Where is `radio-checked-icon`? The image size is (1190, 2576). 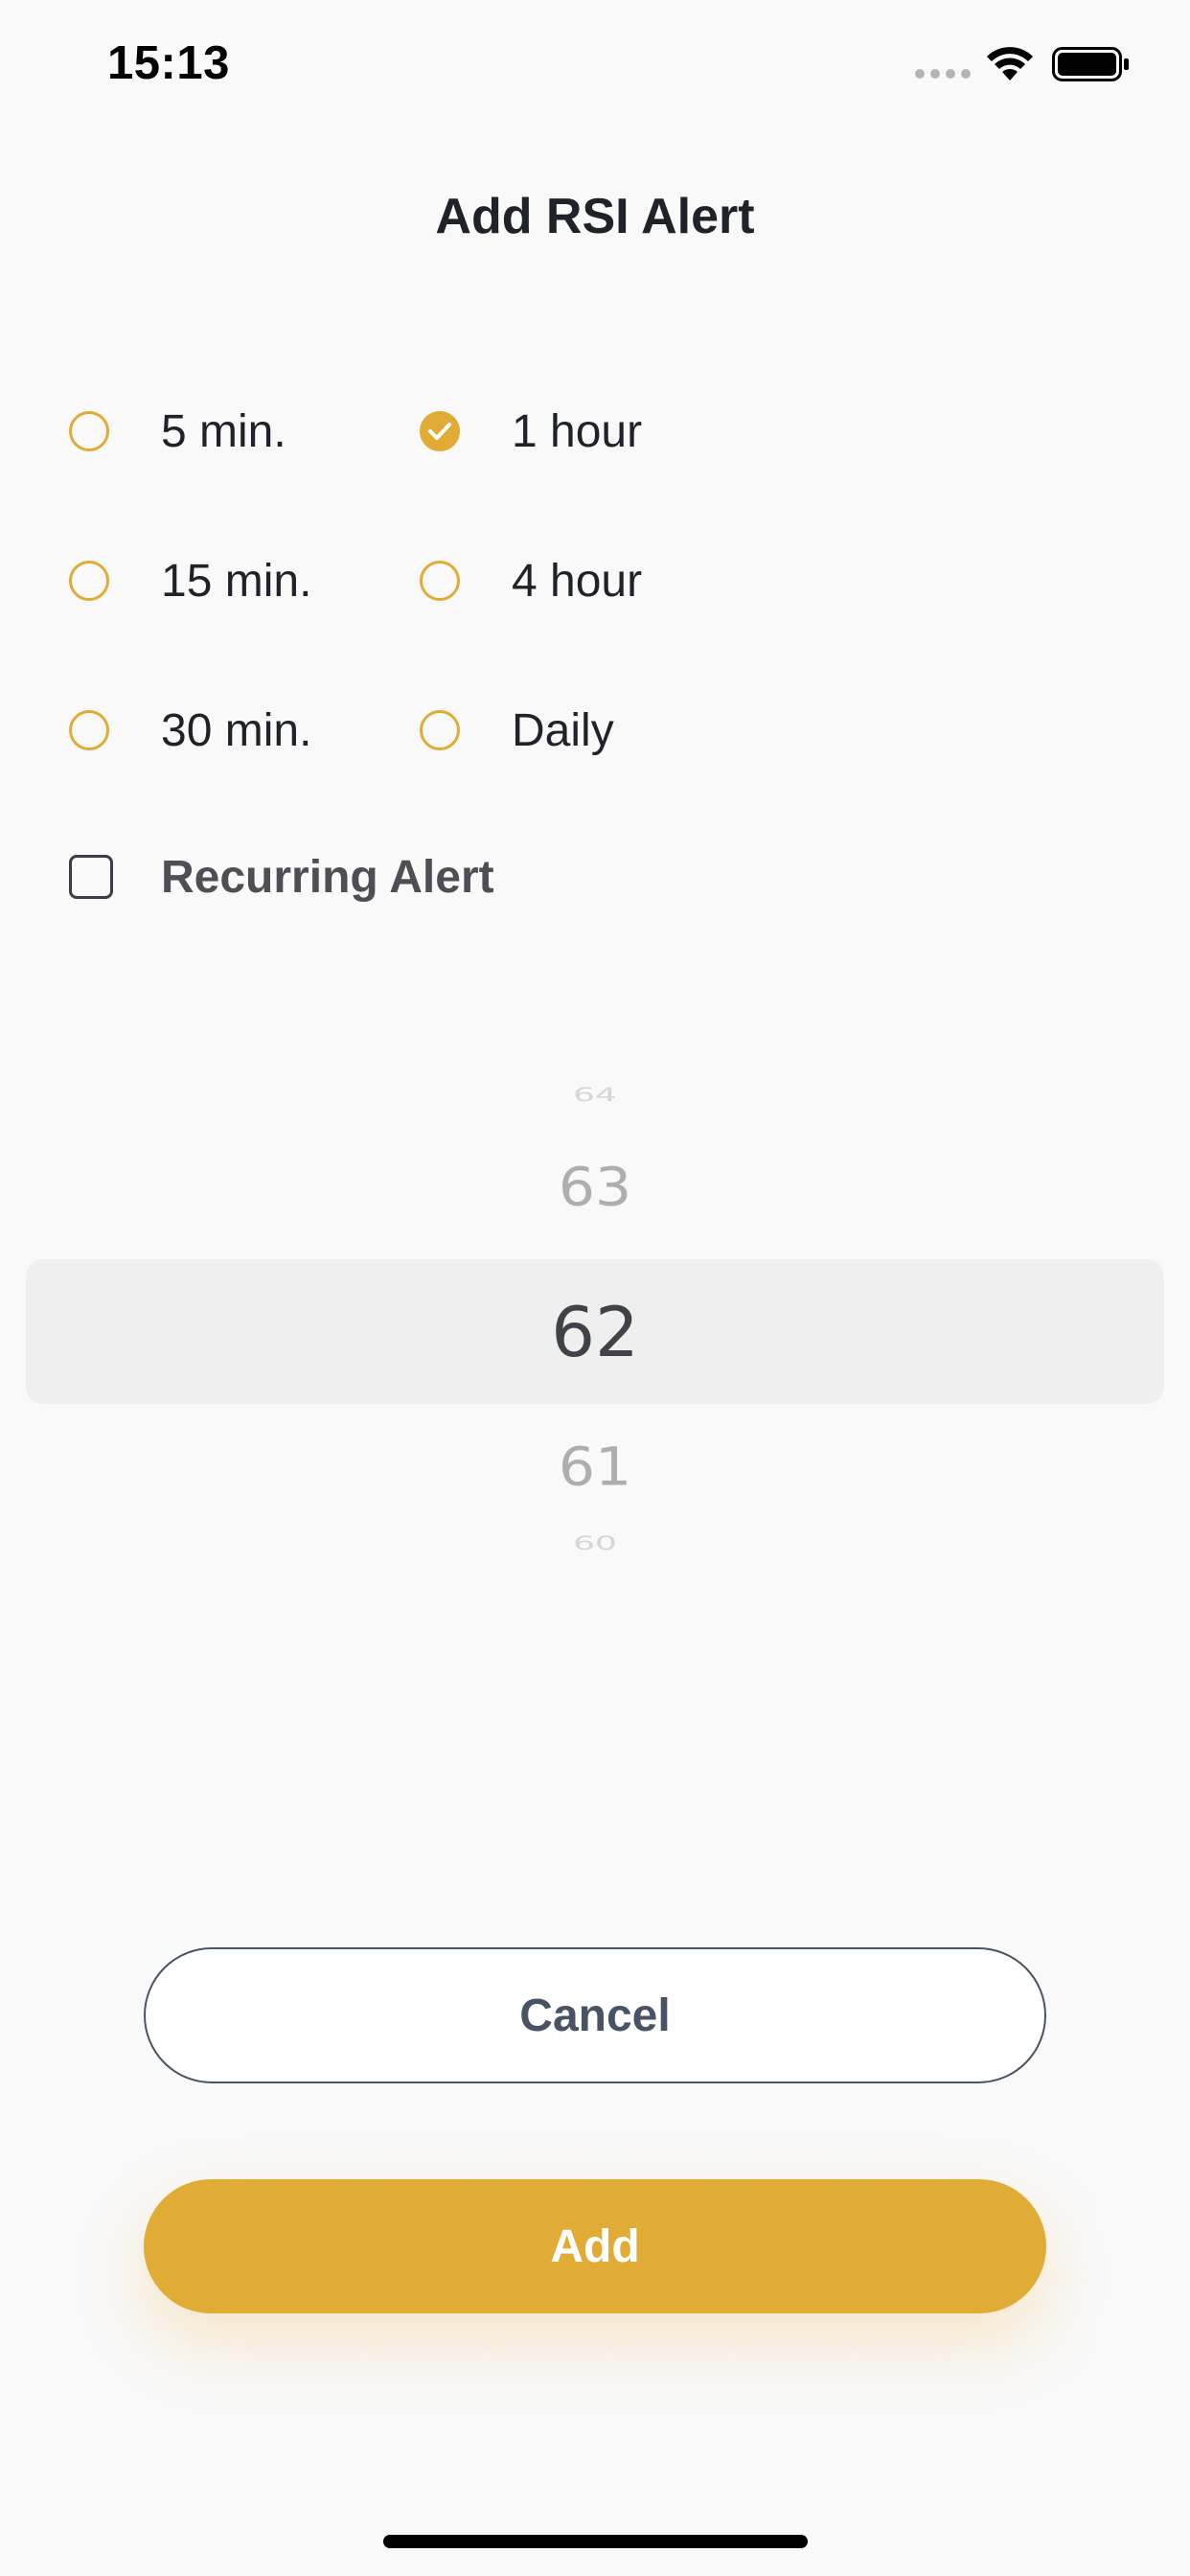
radio-checked-icon is located at coordinates (440, 431).